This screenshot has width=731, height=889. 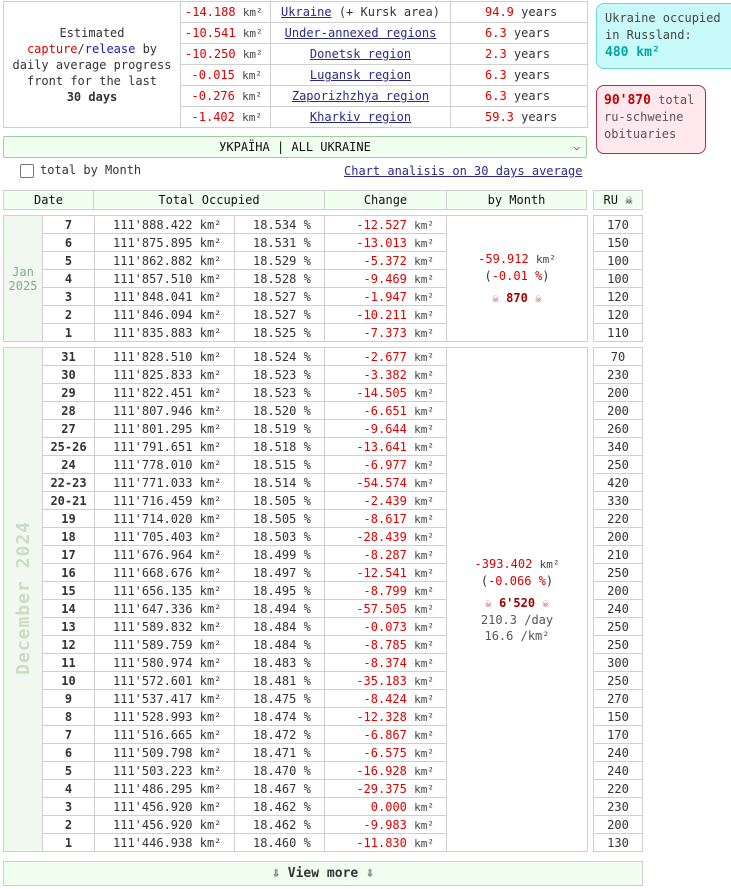 What do you see at coordinates (80, 172) in the screenshot?
I see `total-by-month-toggle: total by Month` at bounding box center [80, 172].